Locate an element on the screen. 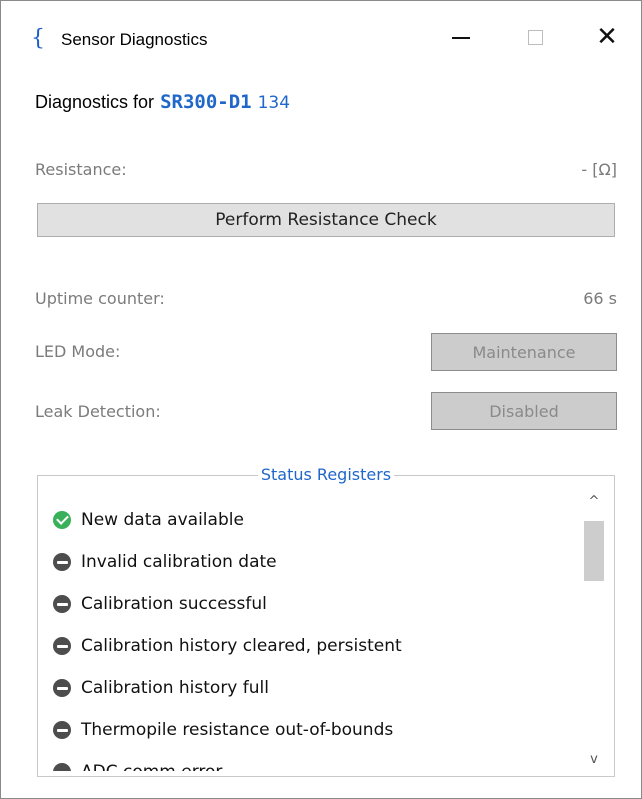 The image size is (642, 799). minimize-icon is located at coordinates (461, 38).